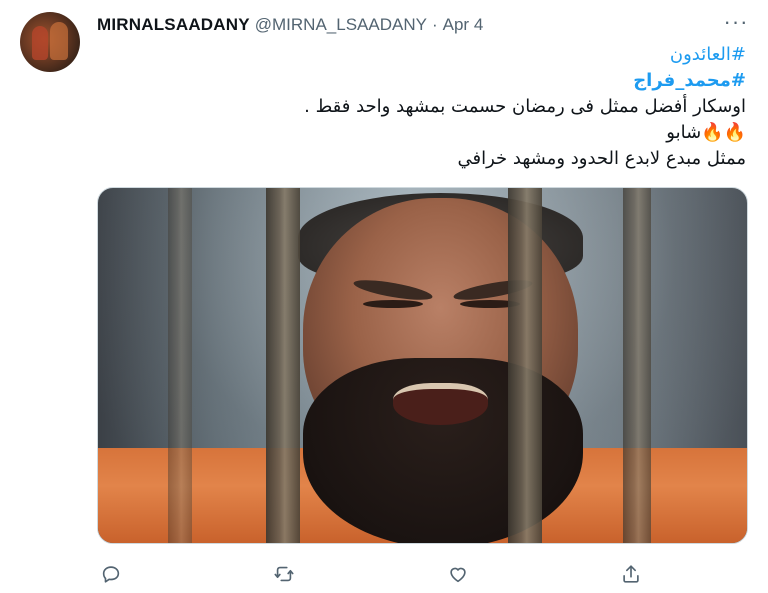 This screenshot has height=593, width=768. Describe the element at coordinates (523, 55) in the screenshot. I see `hashtag-link: #العائدون` at that location.